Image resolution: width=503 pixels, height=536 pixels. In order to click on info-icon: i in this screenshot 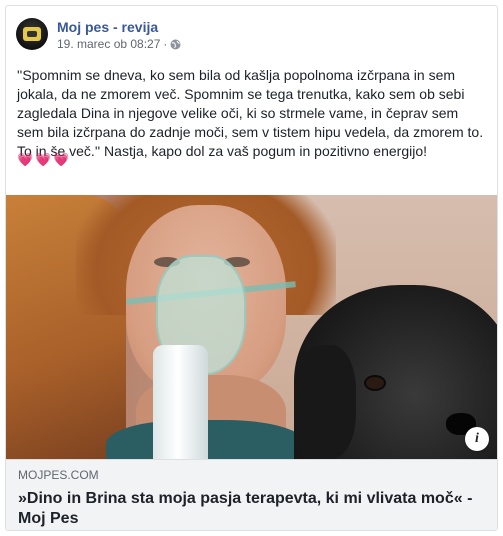, I will do `click(477, 439)`.